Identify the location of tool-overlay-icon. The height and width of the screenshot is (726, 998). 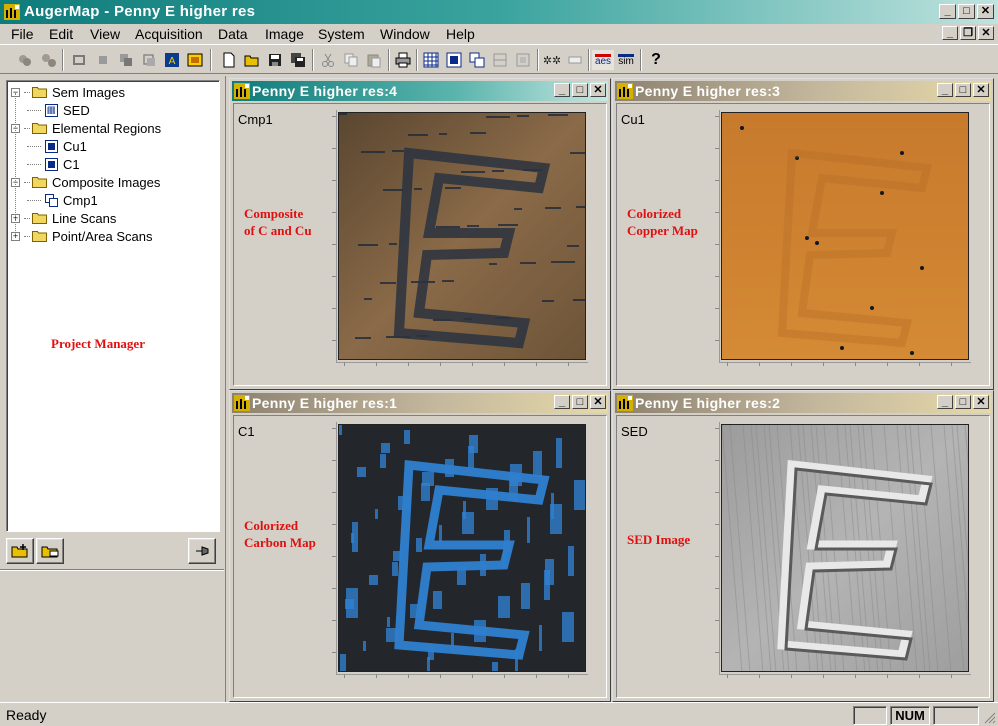
(126, 60).